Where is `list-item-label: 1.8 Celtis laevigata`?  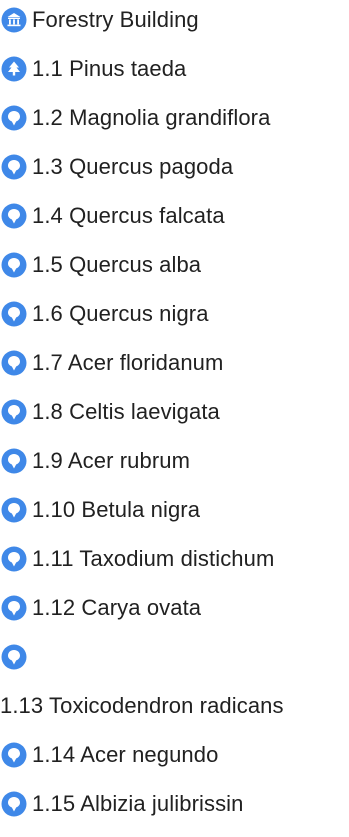 list-item-label: 1.8 Celtis laevigata is located at coordinates (126, 411).